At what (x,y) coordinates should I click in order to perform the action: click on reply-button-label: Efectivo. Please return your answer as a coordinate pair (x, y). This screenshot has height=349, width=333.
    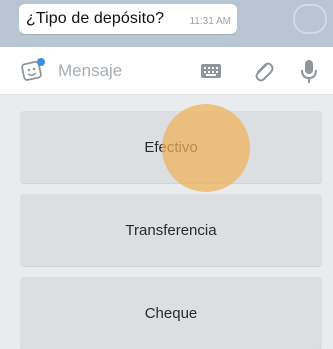
    Looking at the image, I should click on (171, 147).